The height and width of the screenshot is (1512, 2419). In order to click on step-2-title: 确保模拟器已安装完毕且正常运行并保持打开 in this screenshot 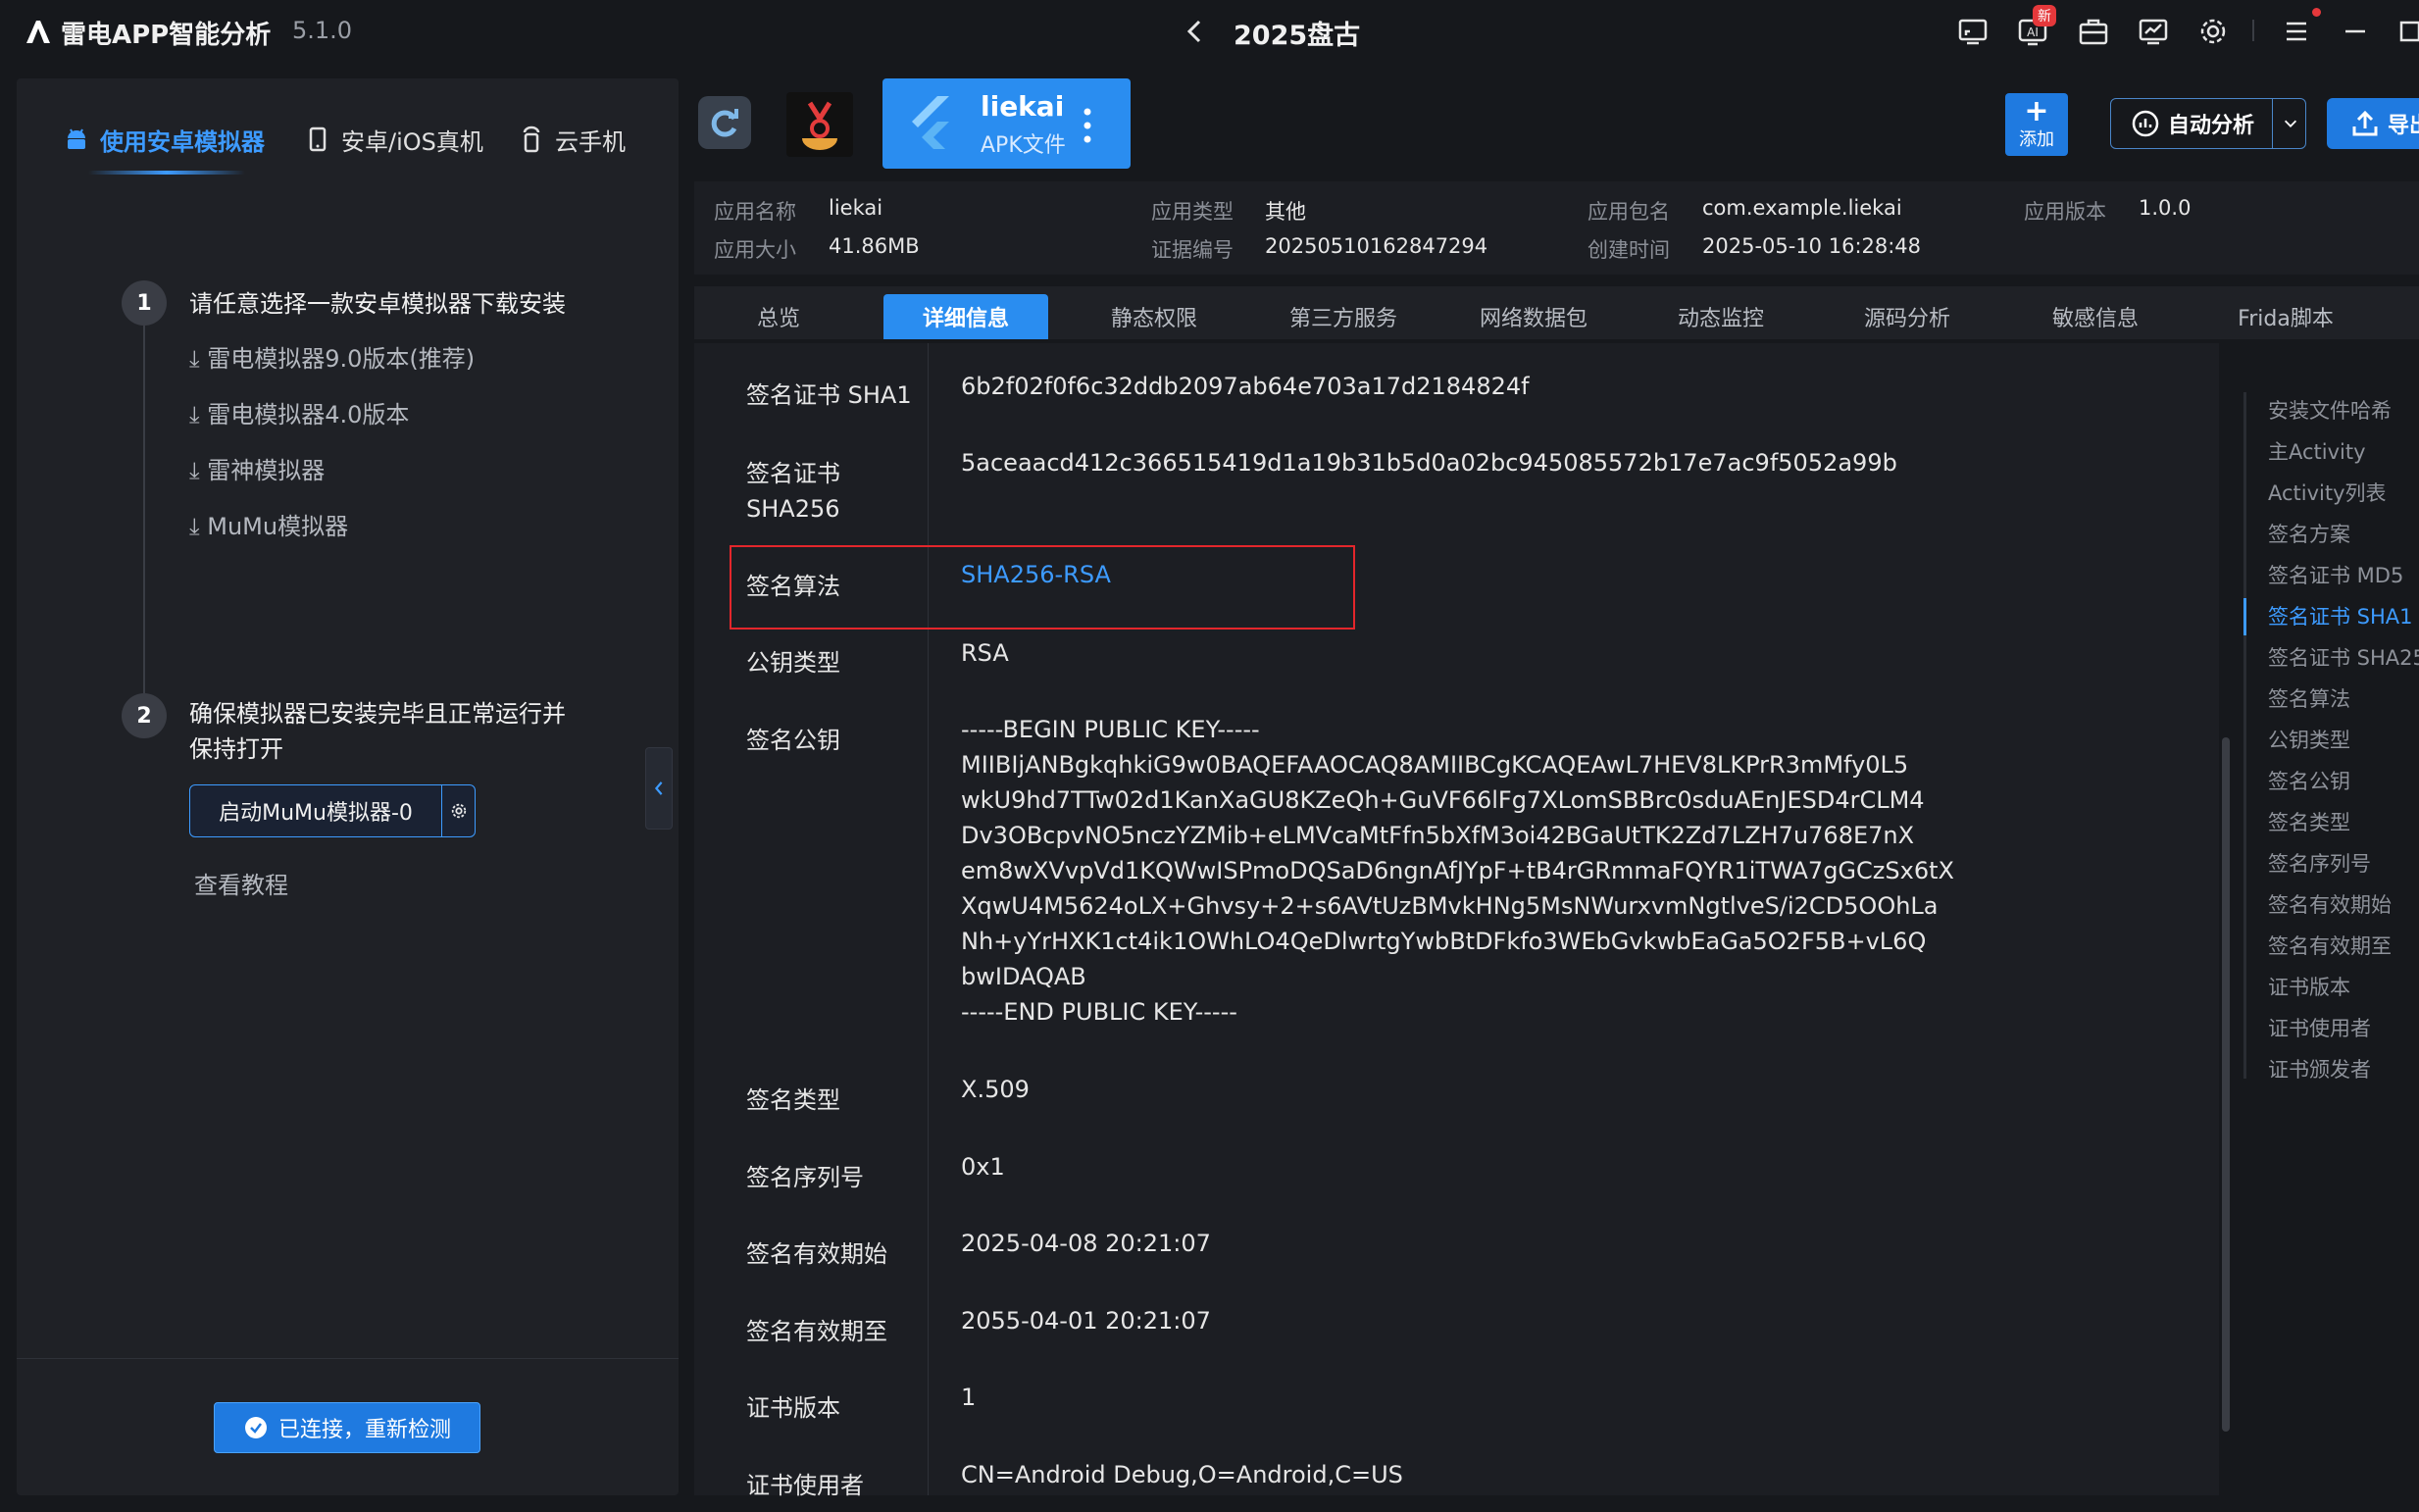, I will do `click(378, 731)`.